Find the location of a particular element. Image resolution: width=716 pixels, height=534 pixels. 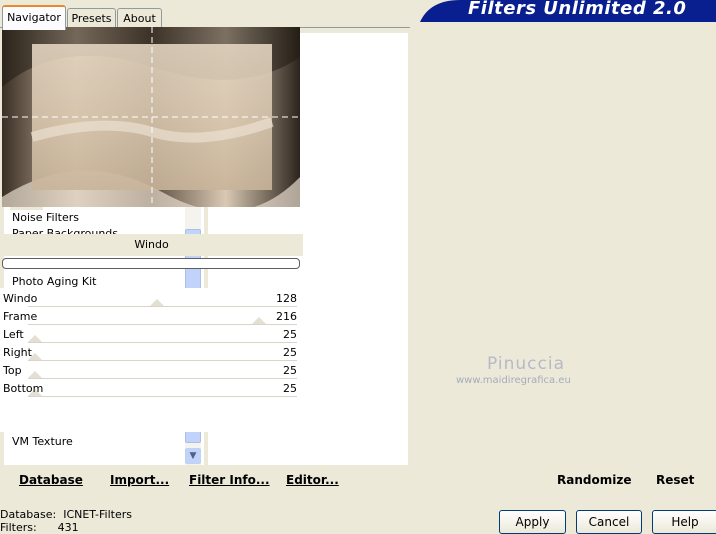

status-database-label: Database: is located at coordinates (28, 514).